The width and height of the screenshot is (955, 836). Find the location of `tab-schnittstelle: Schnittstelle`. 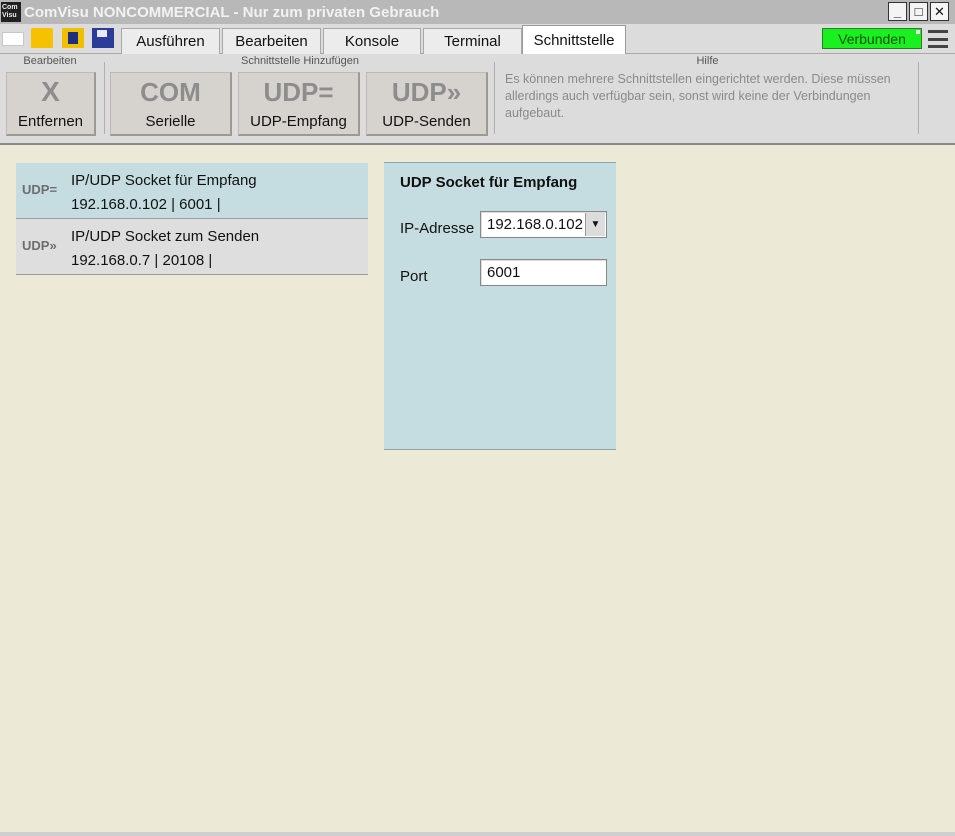

tab-schnittstelle: Schnittstelle is located at coordinates (574, 40).